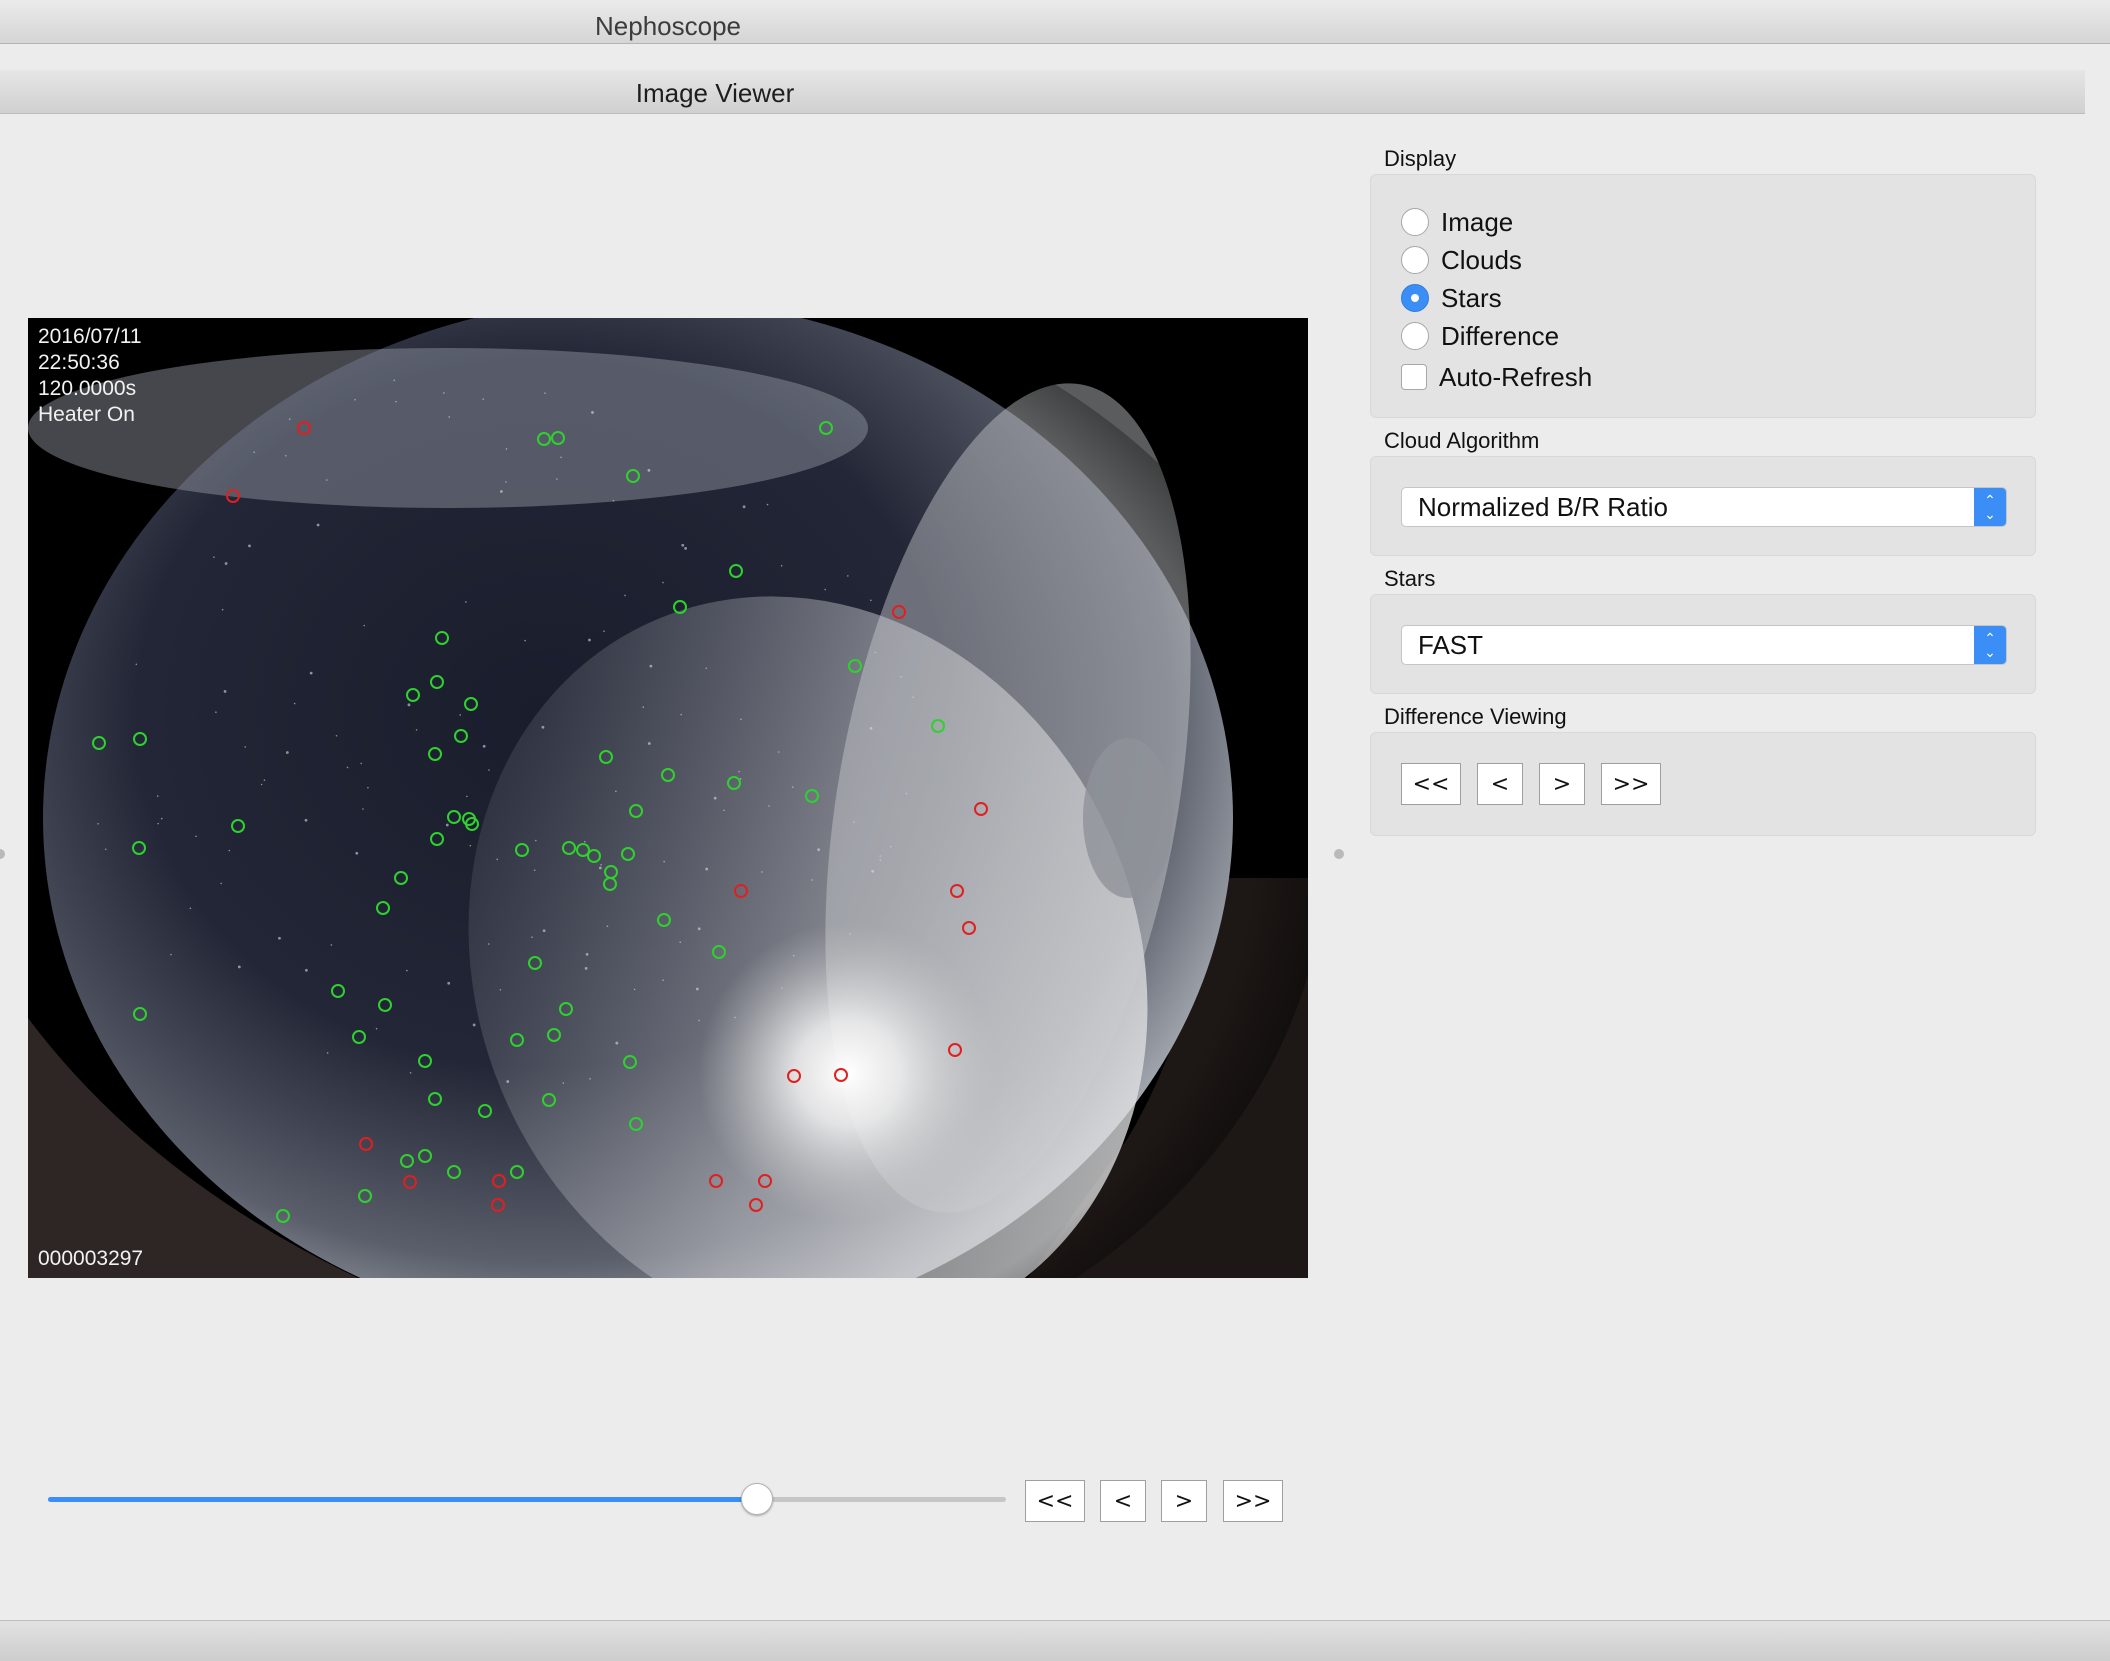 This screenshot has width=2110, height=1661. I want to click on diff-last-button: >>, so click(1631, 784).